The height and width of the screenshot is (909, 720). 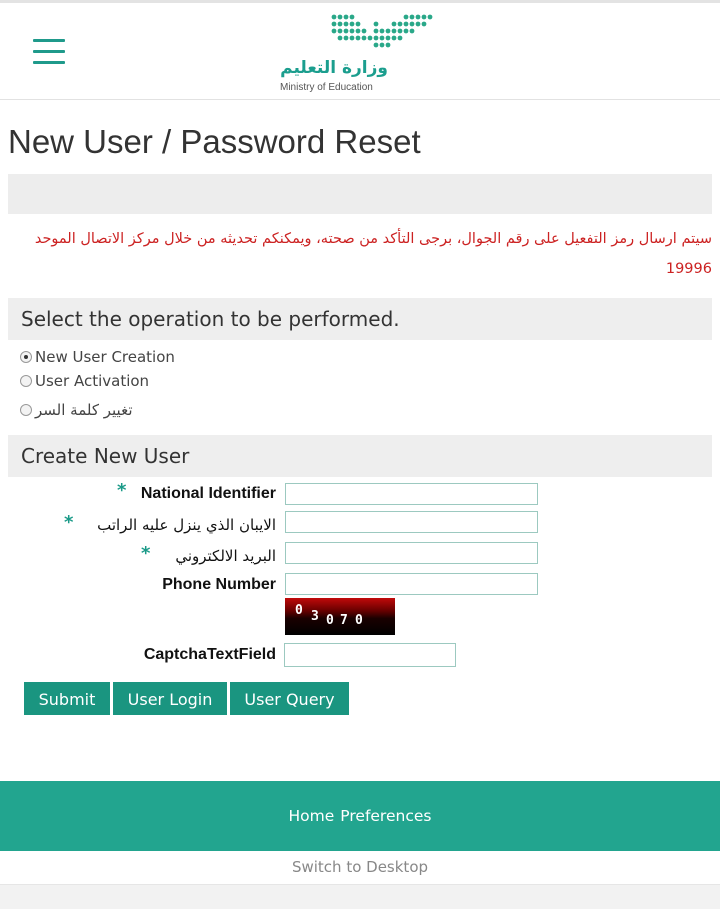 I want to click on operation-section-header: Select the operation to be performed., so click(x=360, y=319).